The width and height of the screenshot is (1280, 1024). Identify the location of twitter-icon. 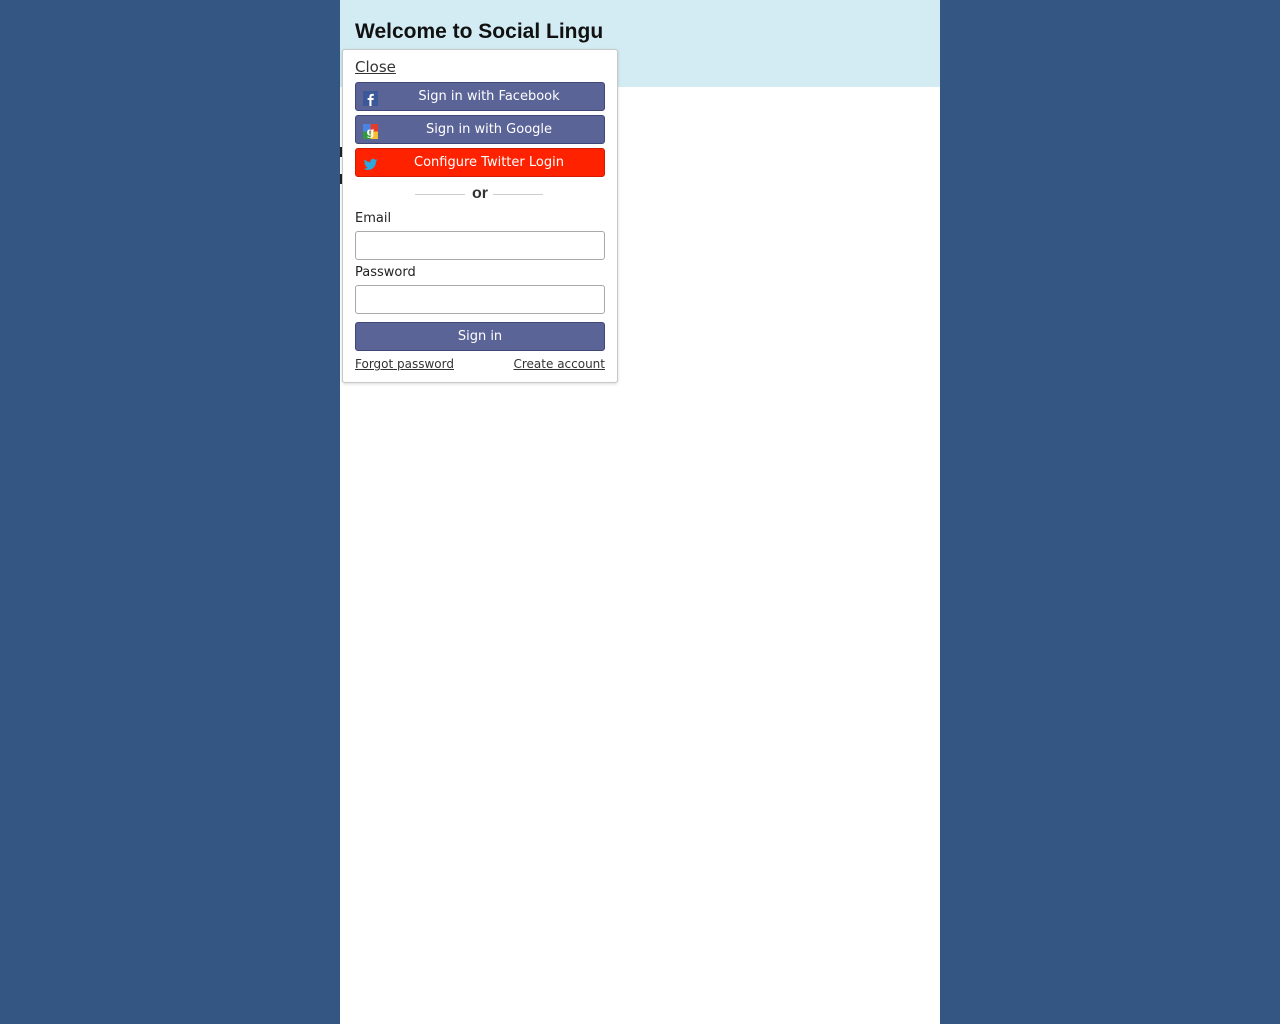
(370, 162).